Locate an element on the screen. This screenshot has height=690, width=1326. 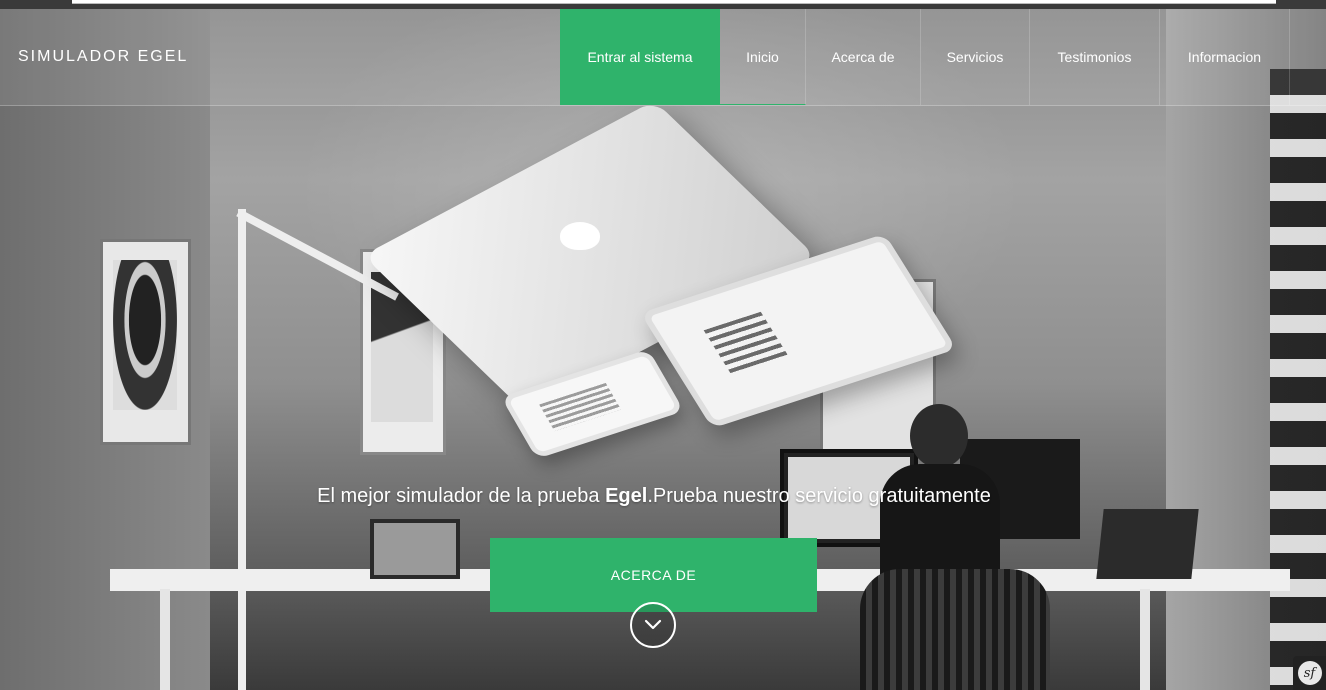
nav-item-informacion: Informacion is located at coordinates (1225, 57).